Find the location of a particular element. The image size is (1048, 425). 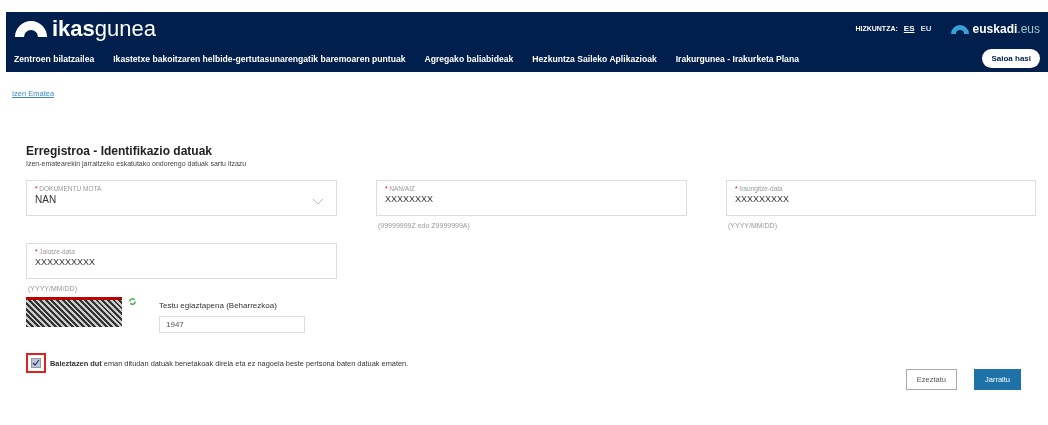

checkbox is located at coordinates (36, 363).